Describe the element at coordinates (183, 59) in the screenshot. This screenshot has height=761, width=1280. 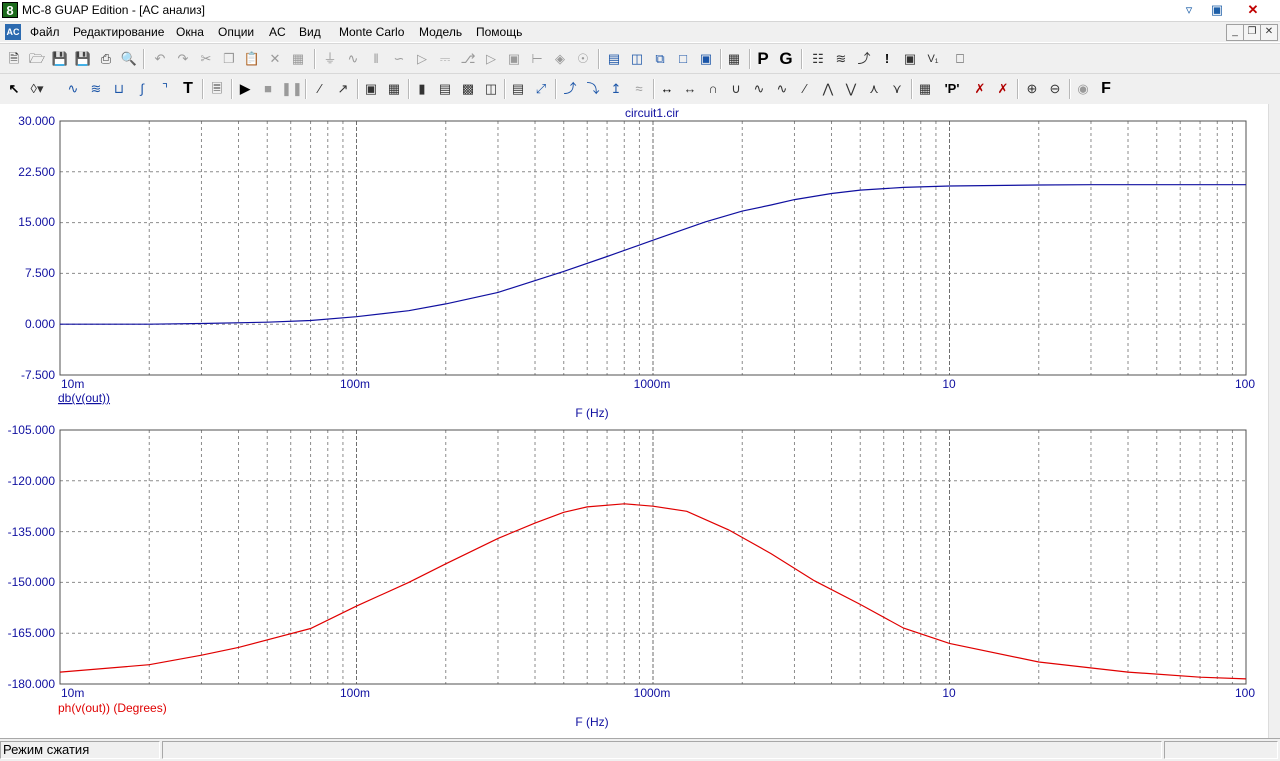
I see `redo-icon: ↷` at that location.